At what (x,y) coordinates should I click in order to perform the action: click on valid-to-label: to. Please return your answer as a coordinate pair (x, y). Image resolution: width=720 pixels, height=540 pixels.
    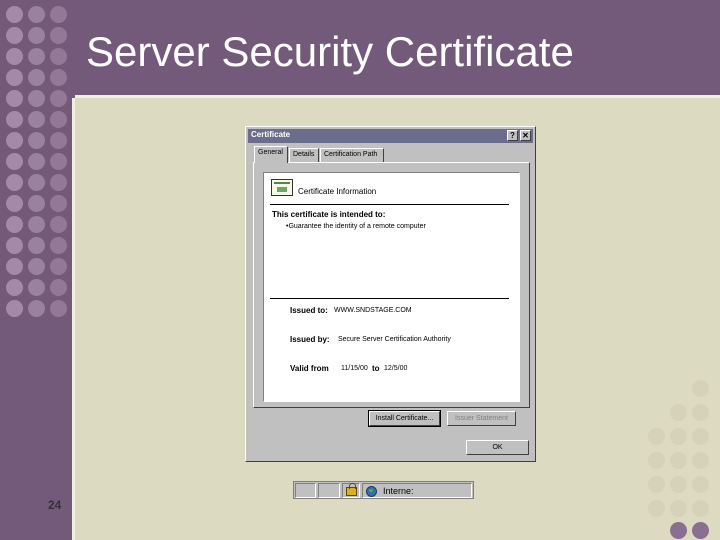
    Looking at the image, I should click on (376, 368).